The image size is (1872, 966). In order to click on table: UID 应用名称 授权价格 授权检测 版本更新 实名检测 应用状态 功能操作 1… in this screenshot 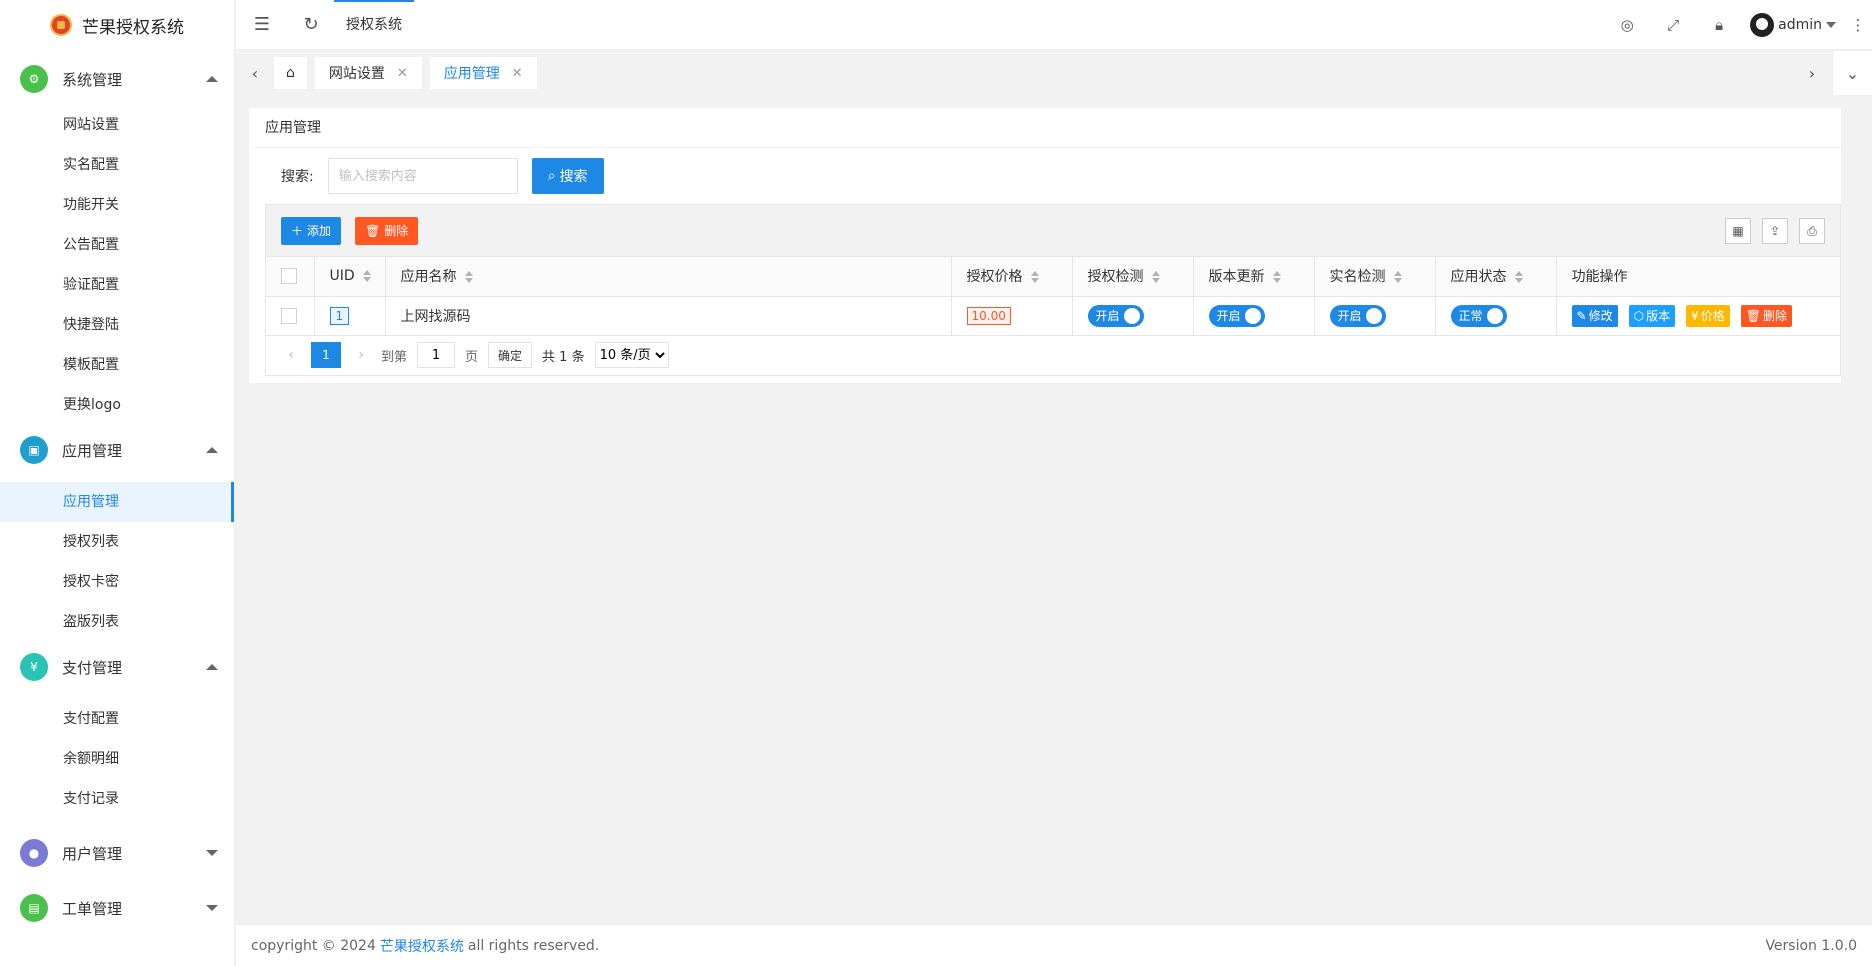, I will do `click(1053, 296)`.